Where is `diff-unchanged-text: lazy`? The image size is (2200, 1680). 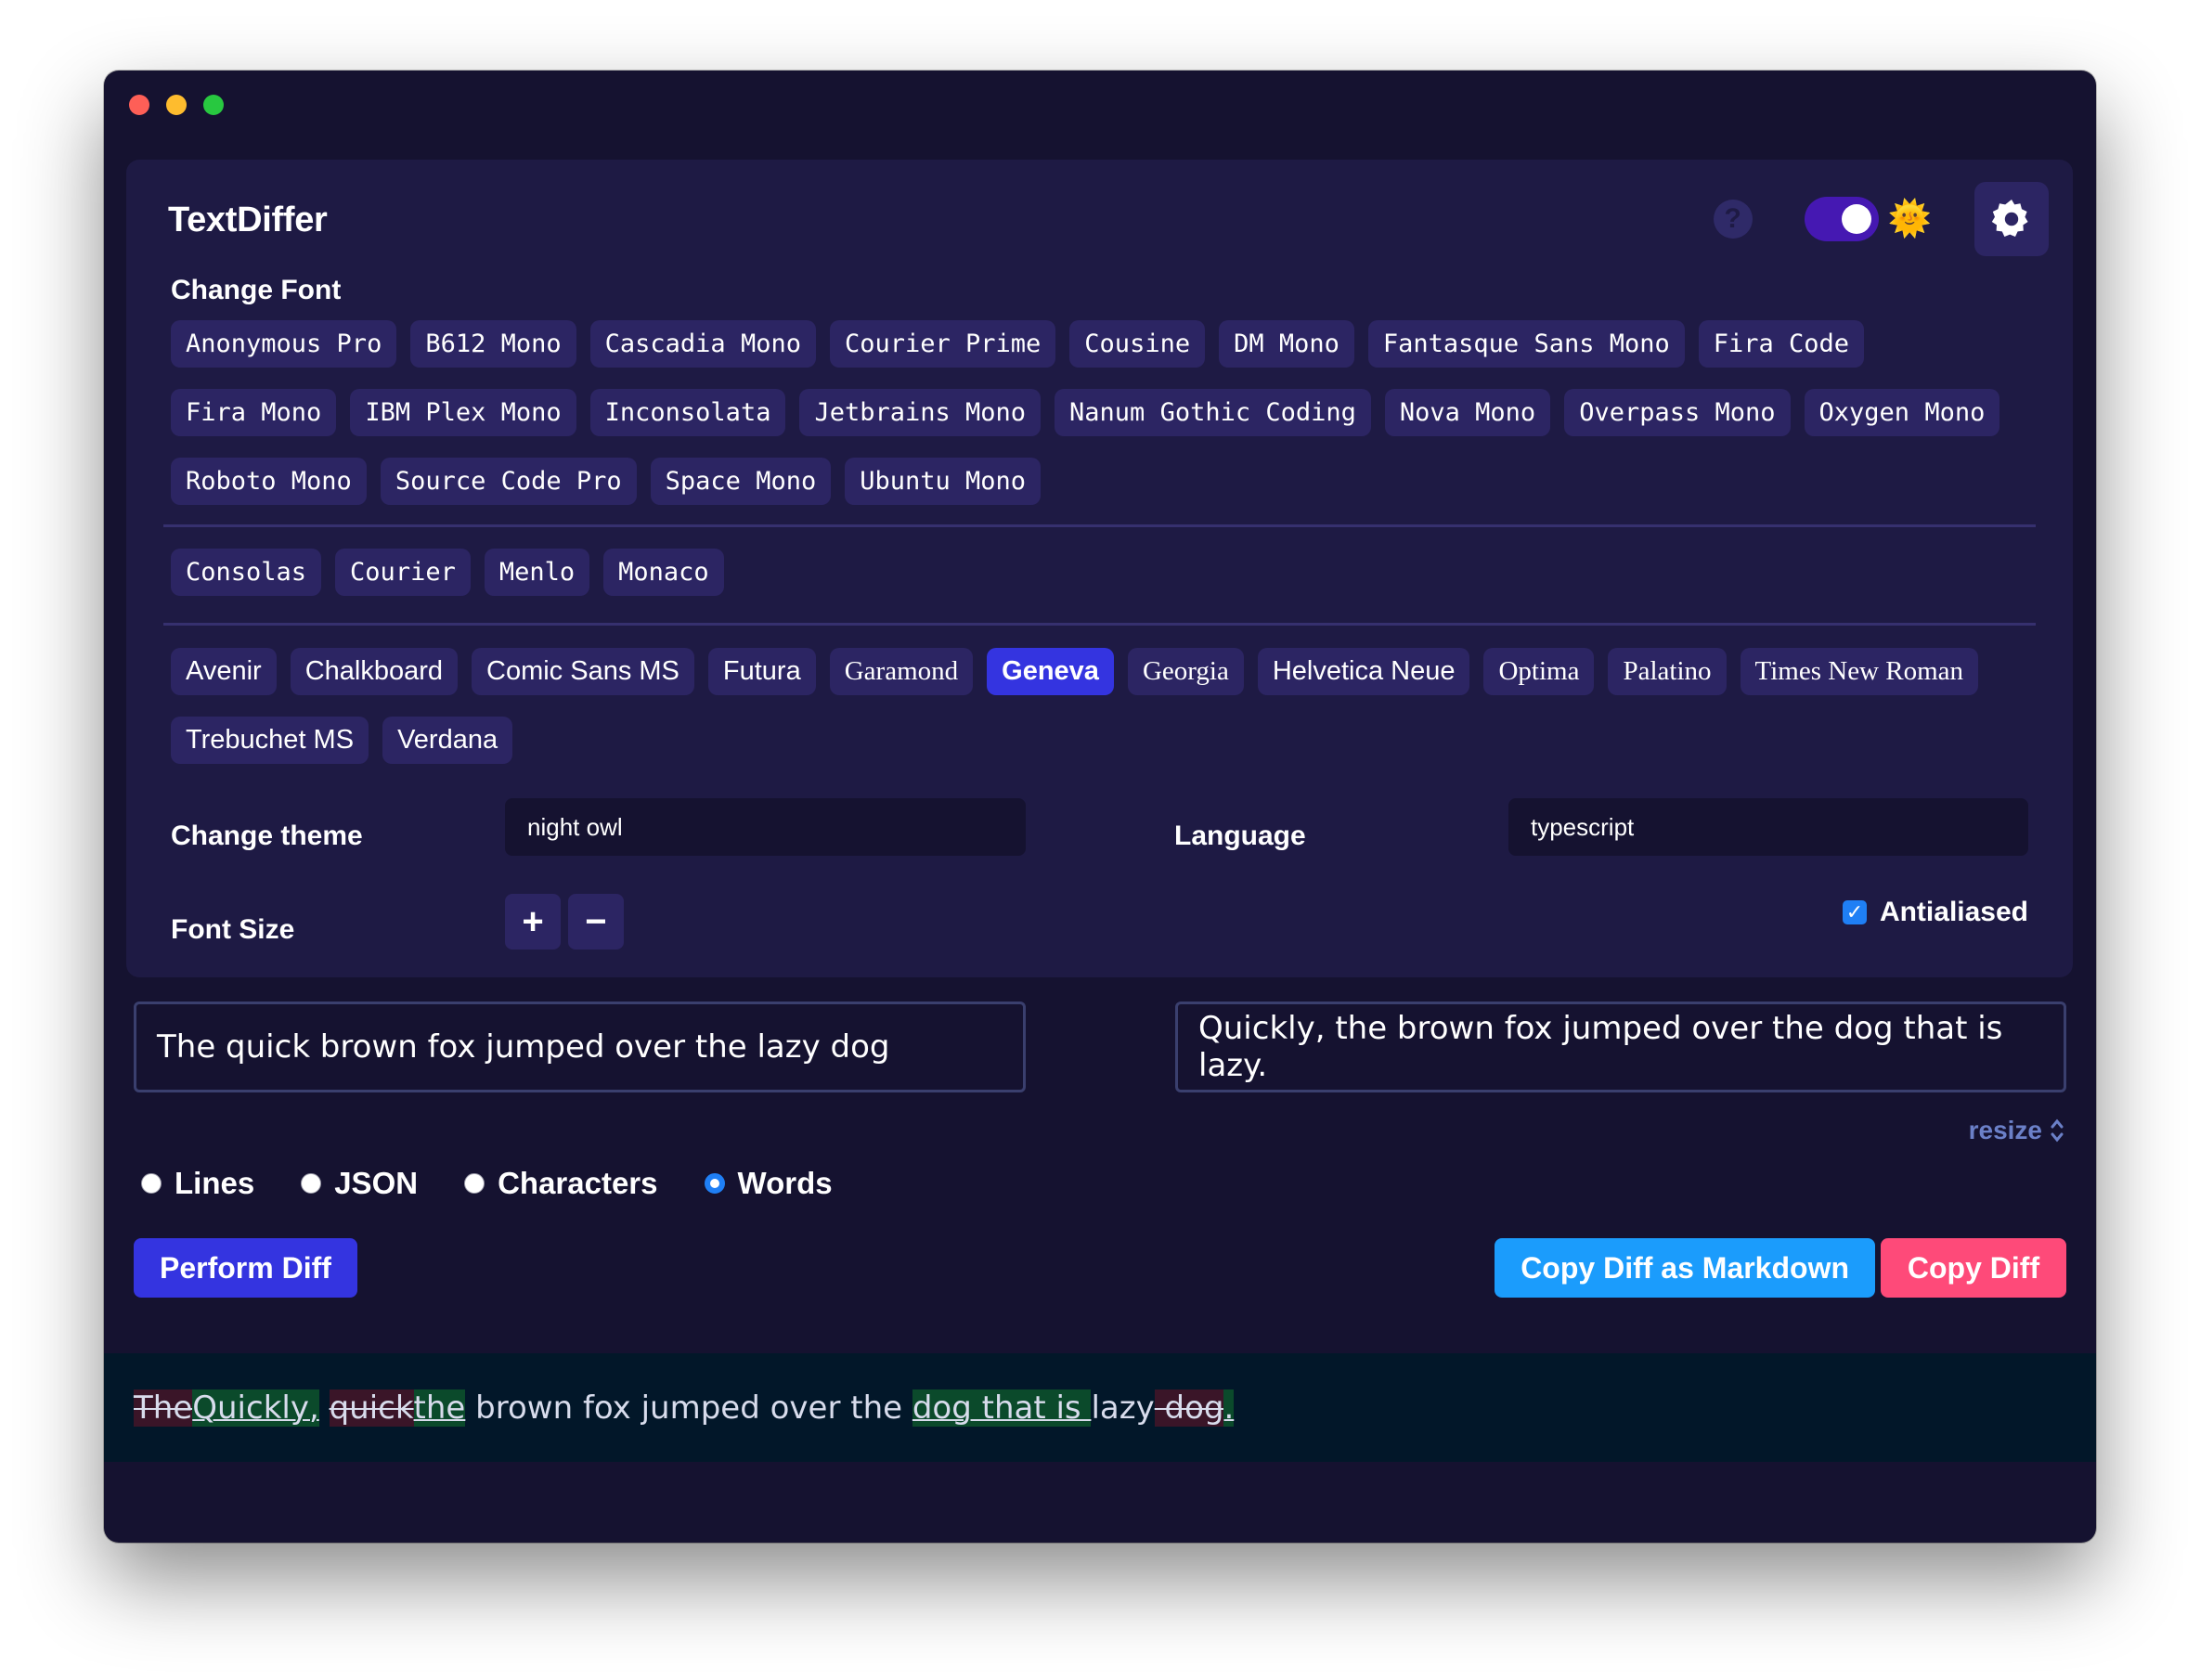 diff-unchanged-text: lazy is located at coordinates (1123, 1408).